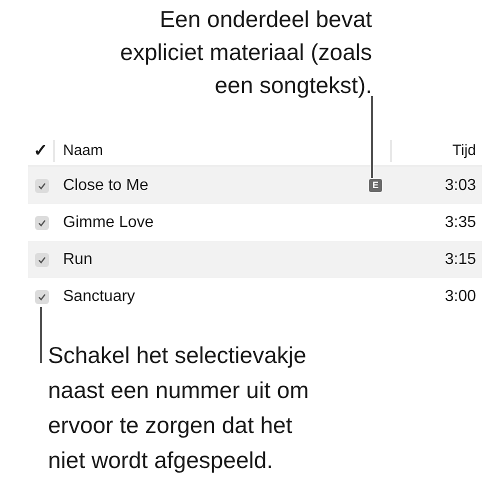 Image resolution: width=492 pixels, height=481 pixels. Describe the element at coordinates (245, 52) in the screenshot. I see `callout-text: Een onderdeel bevat expliciet materiaal (zoals een songtekst).` at that location.